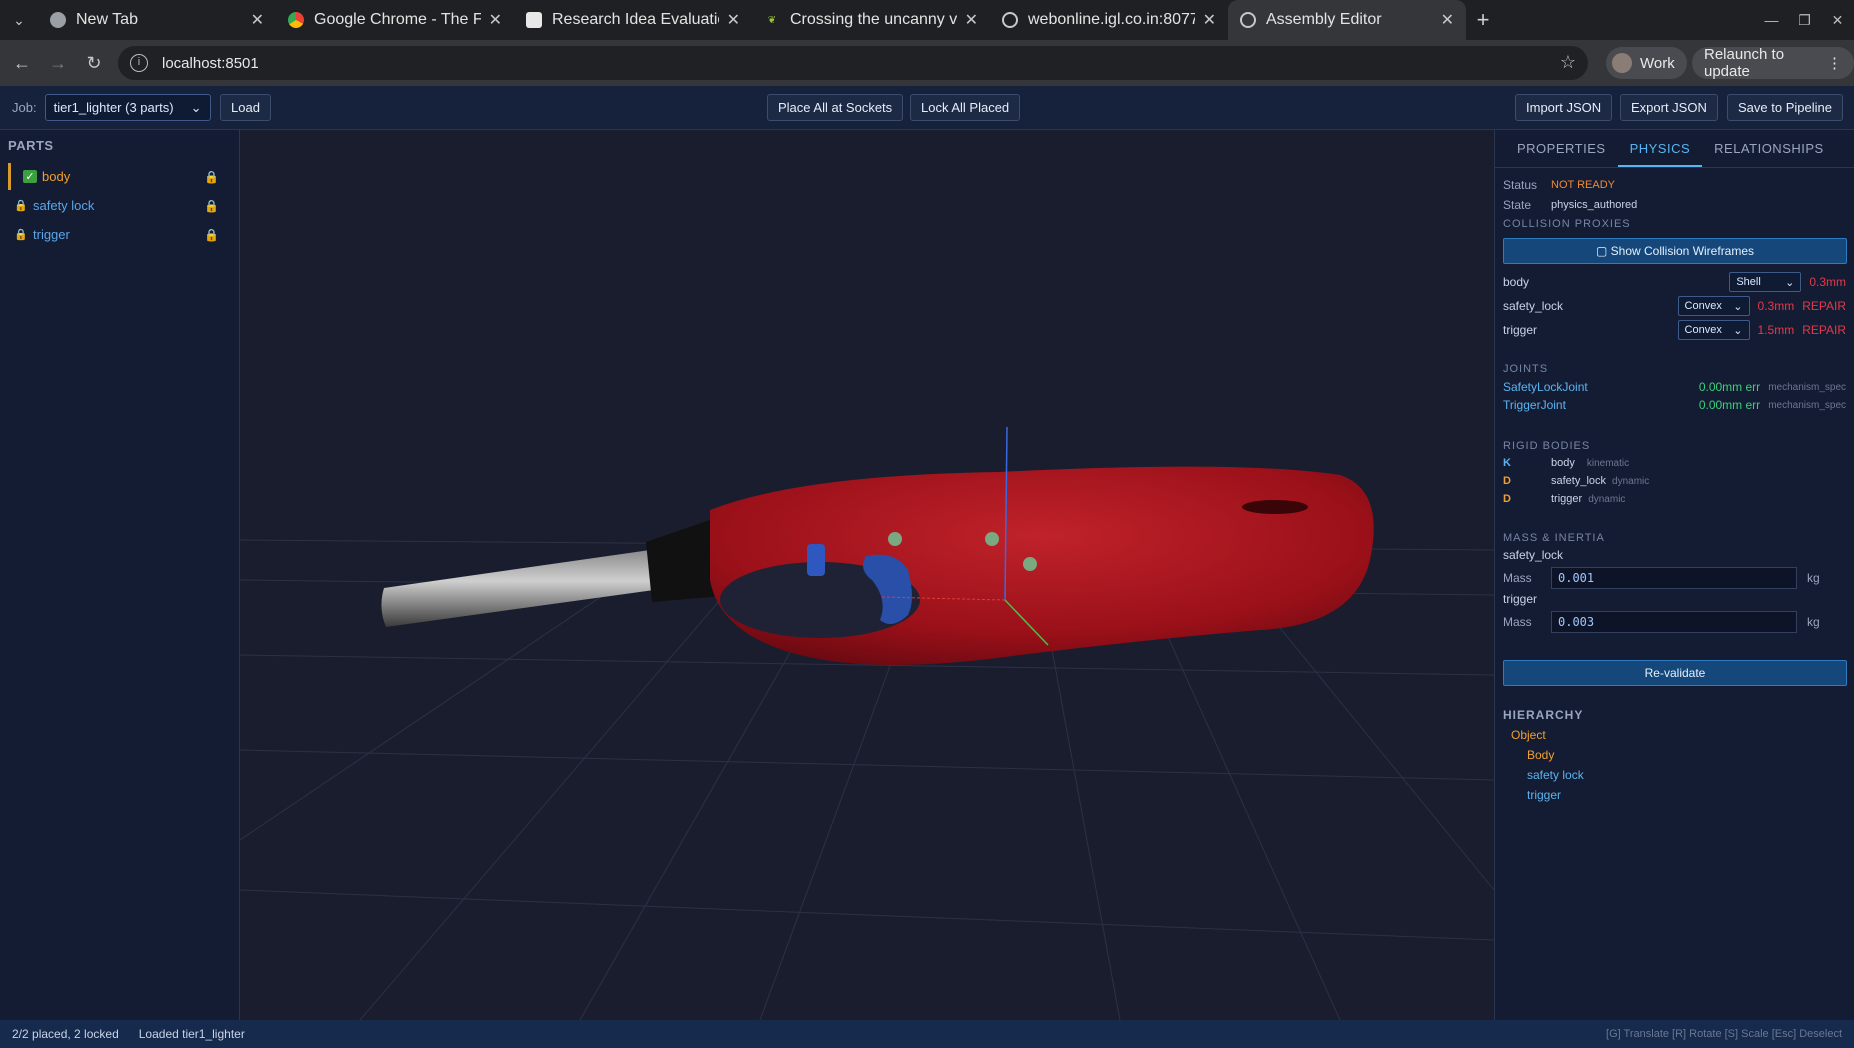 The width and height of the screenshot is (1854, 1048). Describe the element at coordinates (1765, 282) in the screenshot. I see `proxy-type-select: Shell ⌄` at that location.